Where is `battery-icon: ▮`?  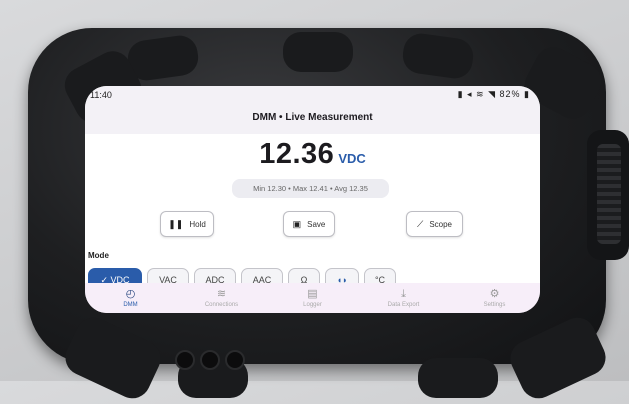 battery-icon: ▮ is located at coordinates (527, 94).